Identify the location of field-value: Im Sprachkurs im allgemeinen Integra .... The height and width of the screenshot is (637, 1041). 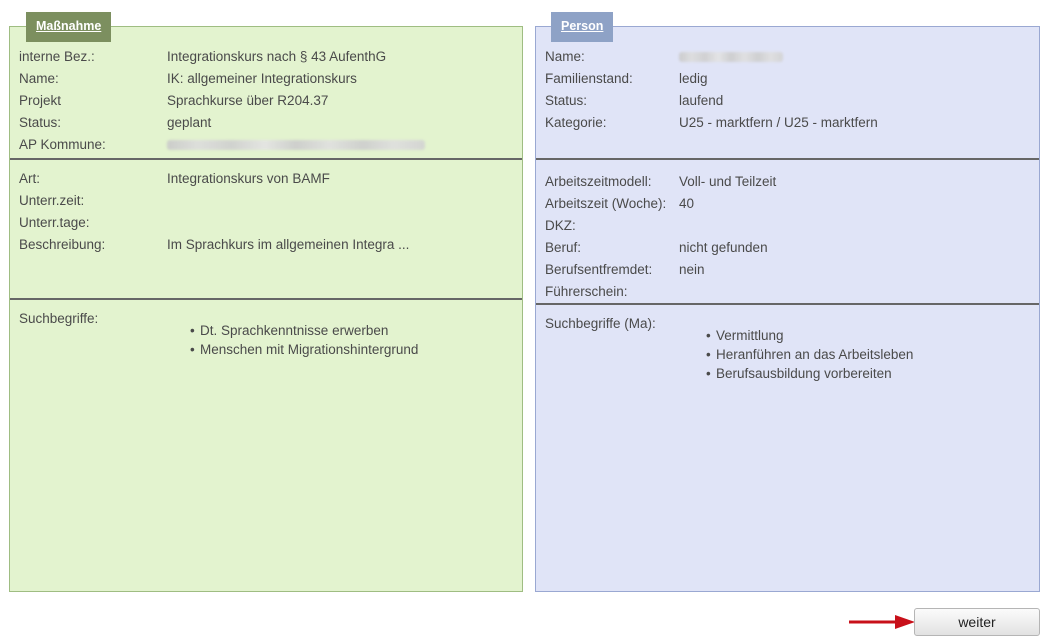
(288, 244).